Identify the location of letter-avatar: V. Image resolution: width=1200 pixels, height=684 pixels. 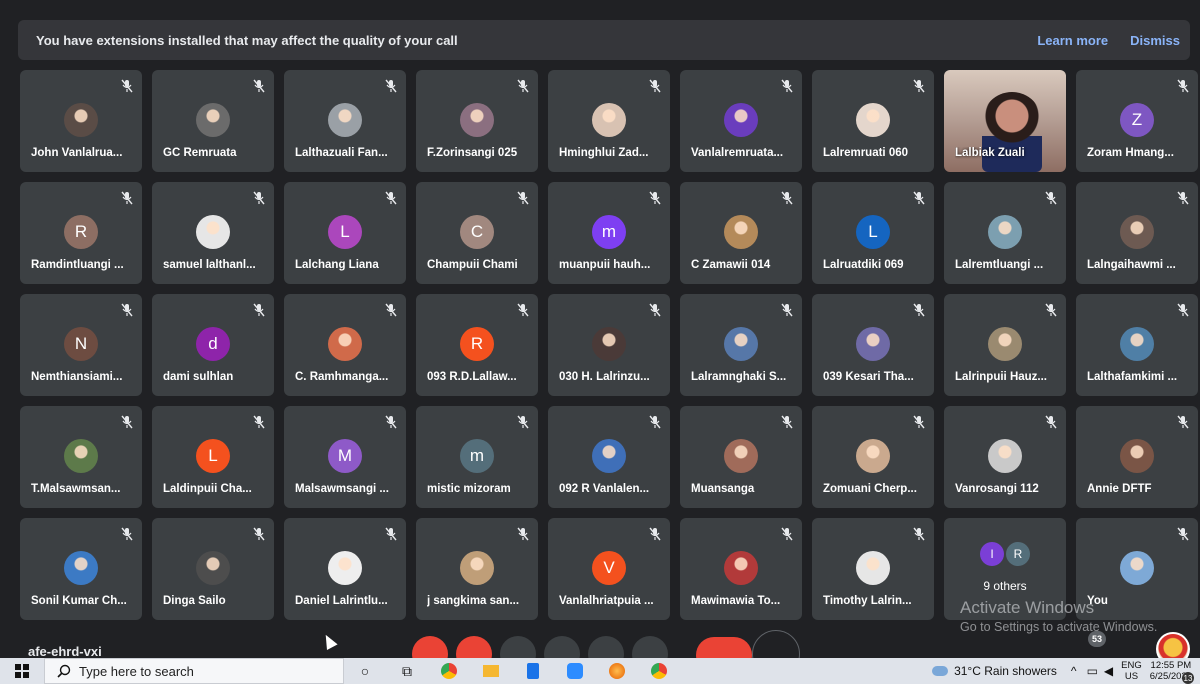
(609, 568).